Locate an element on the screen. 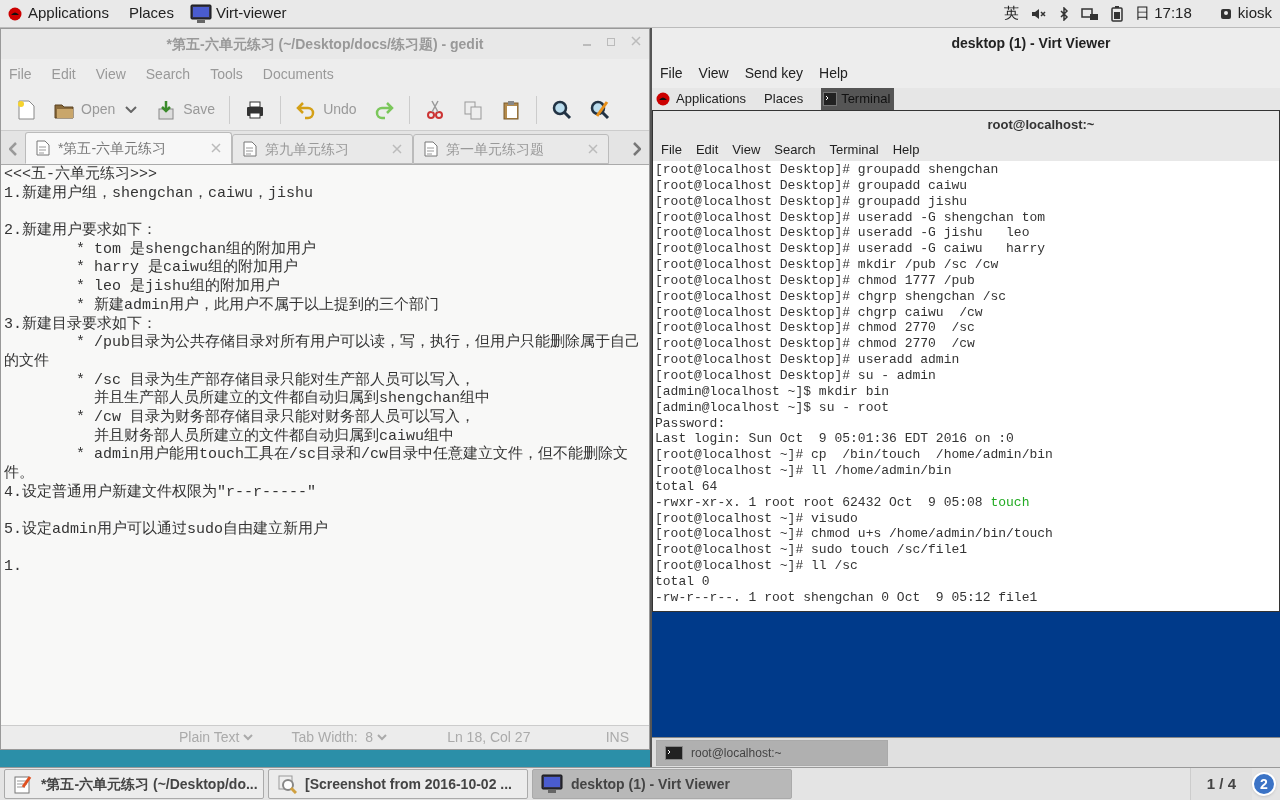 This screenshot has height=800, width=1280. notification-badge: 2 is located at coordinates (1264, 784).